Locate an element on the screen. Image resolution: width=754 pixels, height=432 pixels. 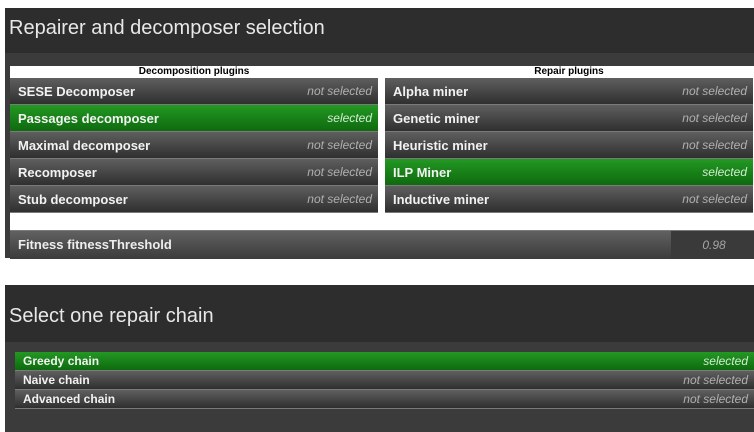
plugin-sese-decomposer: SESE Decomposer not selected is located at coordinates (194, 91).